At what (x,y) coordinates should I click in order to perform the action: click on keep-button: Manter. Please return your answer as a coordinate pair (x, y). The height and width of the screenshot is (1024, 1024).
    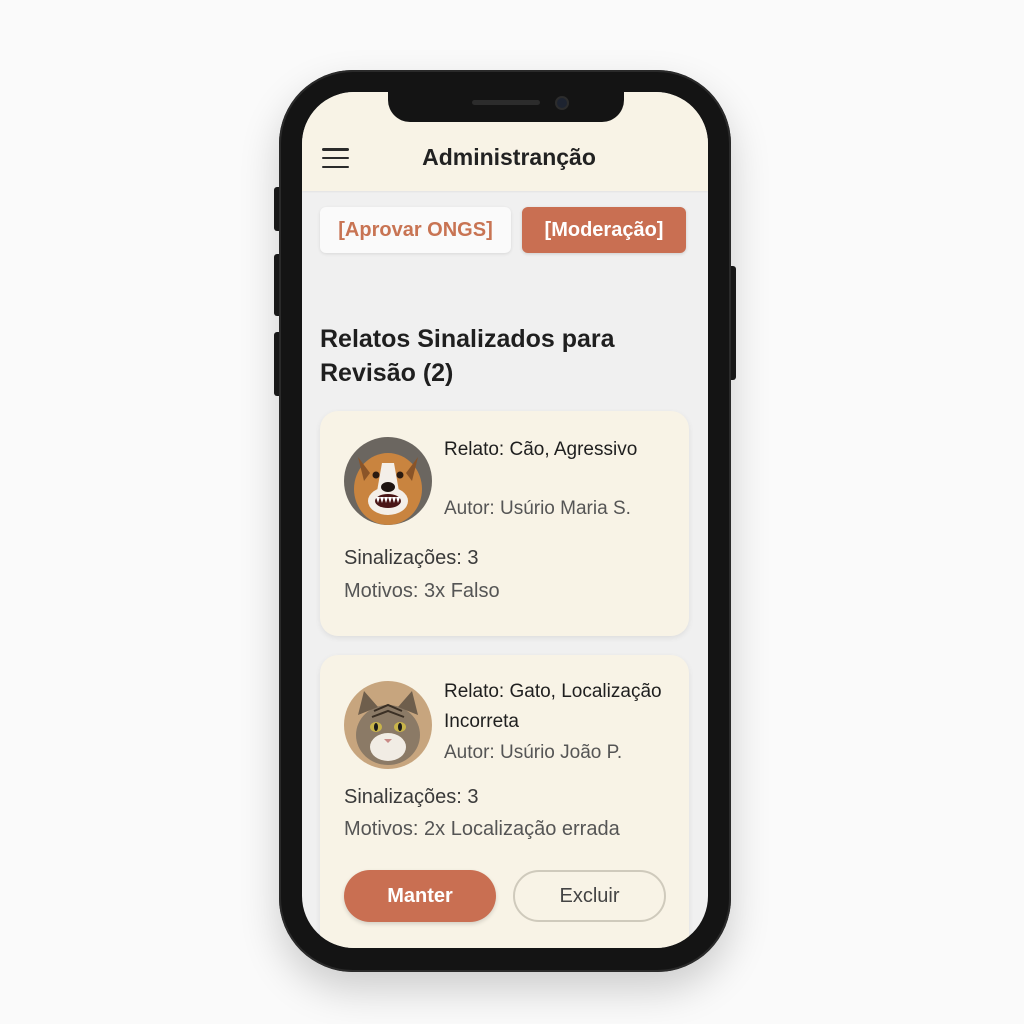
    Looking at the image, I should click on (420, 896).